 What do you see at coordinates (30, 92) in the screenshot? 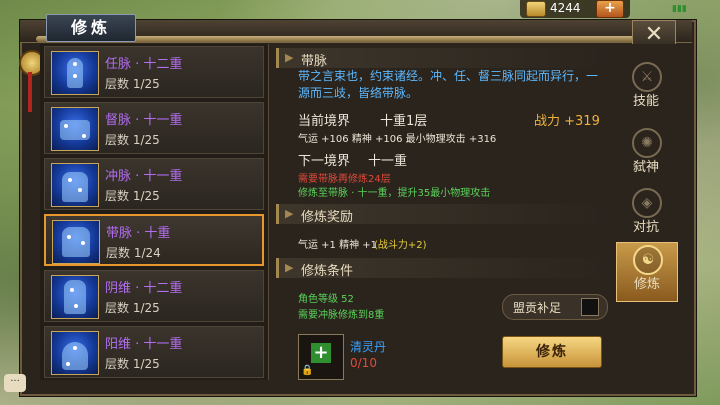
I see `tassel-decoration` at bounding box center [30, 92].